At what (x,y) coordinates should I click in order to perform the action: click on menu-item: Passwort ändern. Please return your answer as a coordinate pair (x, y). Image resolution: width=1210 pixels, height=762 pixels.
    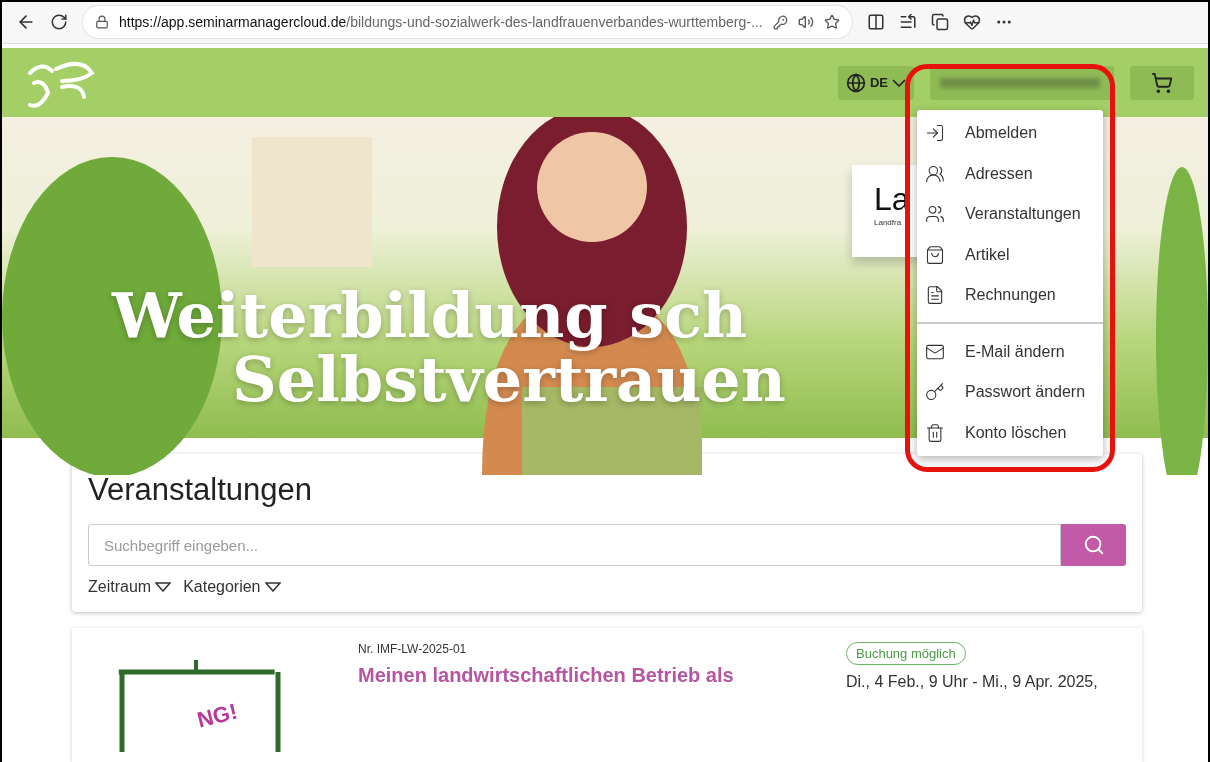
    Looking at the image, I should click on (1010, 392).